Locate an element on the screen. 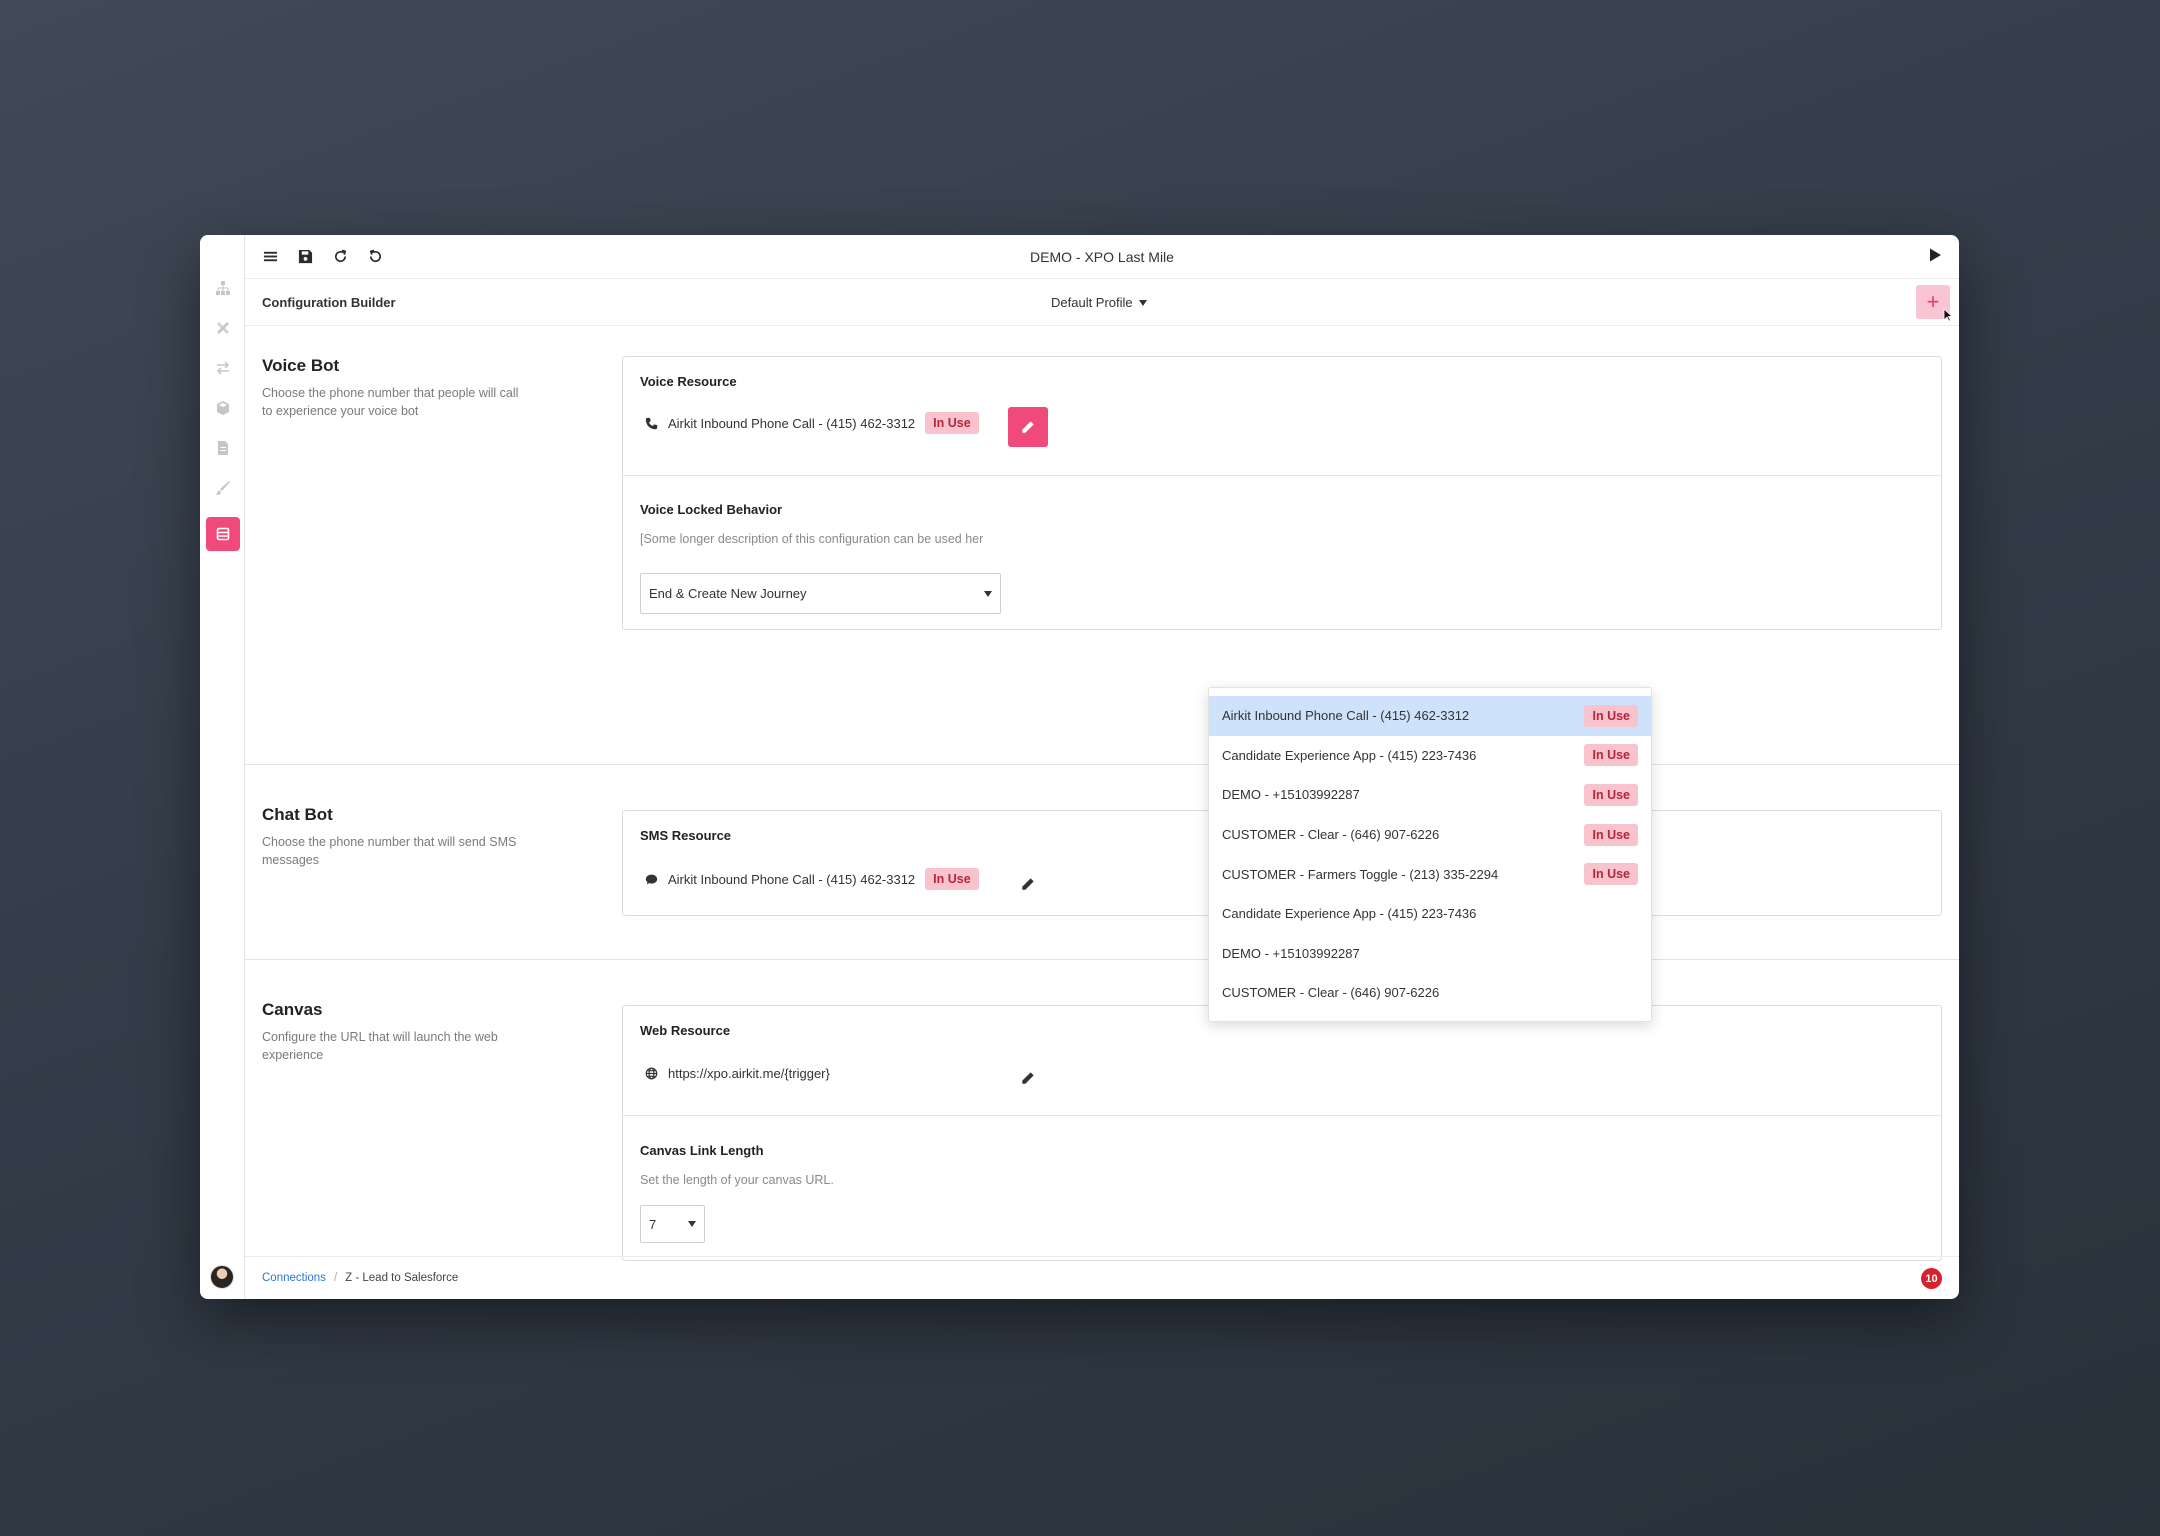  database-icon is located at coordinates (223, 534).